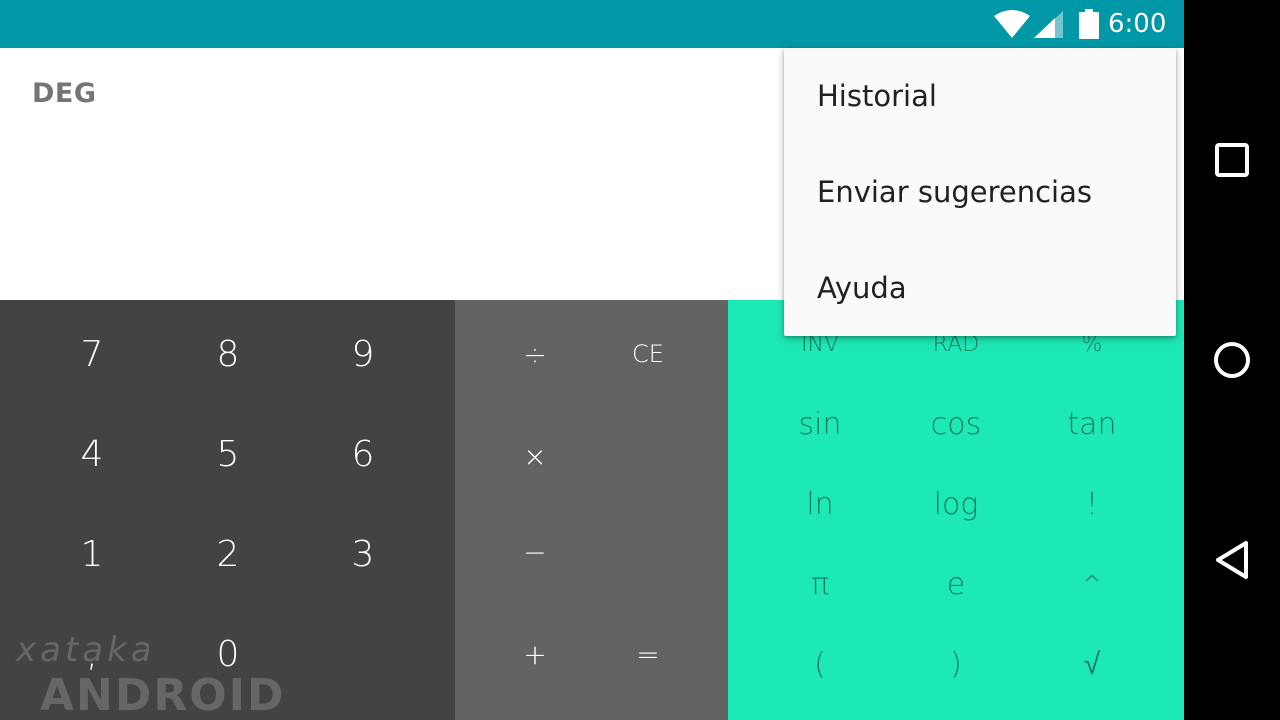 The height and width of the screenshot is (720, 1280). I want to click on status-clock: 6:00, so click(1137, 24).